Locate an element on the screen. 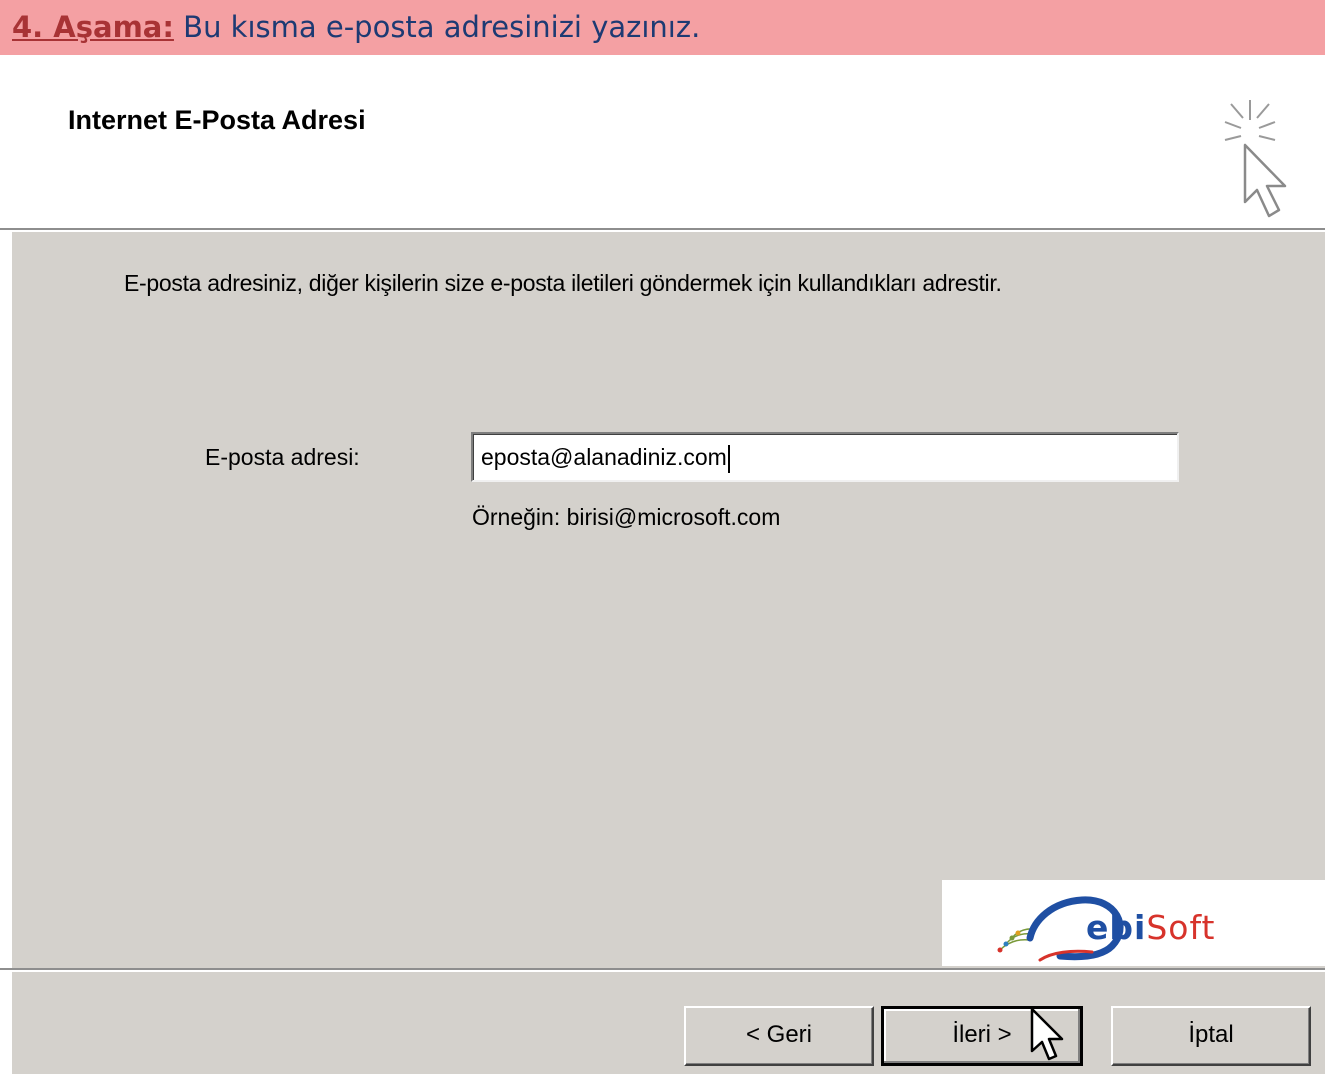 This screenshot has height=1074, width=1325. debisoft-logo-text-red: Soft is located at coordinates (1181, 927).